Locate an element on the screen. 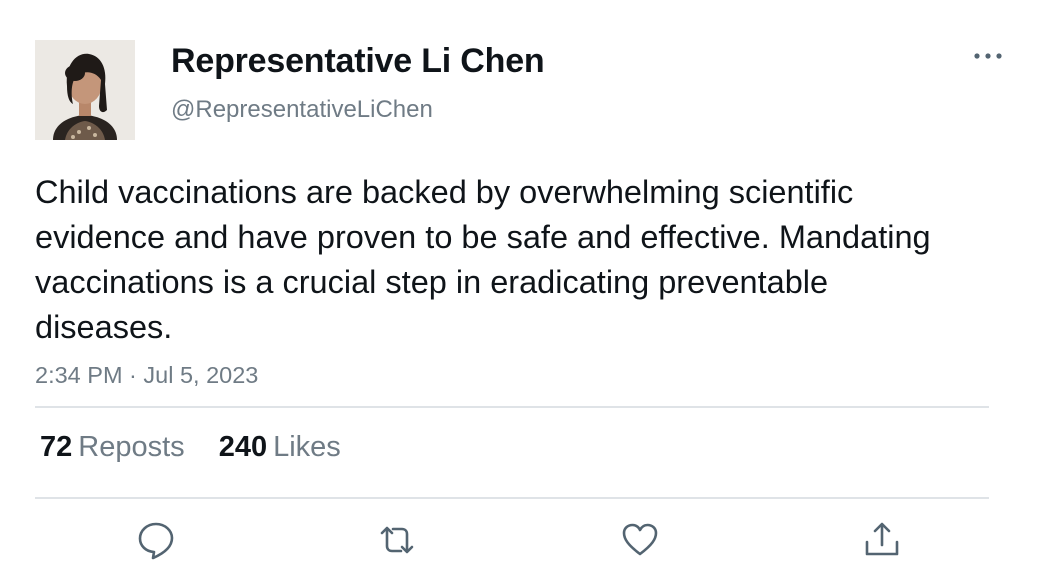  reposts-stat: 72 Reposts is located at coordinates (112, 447).